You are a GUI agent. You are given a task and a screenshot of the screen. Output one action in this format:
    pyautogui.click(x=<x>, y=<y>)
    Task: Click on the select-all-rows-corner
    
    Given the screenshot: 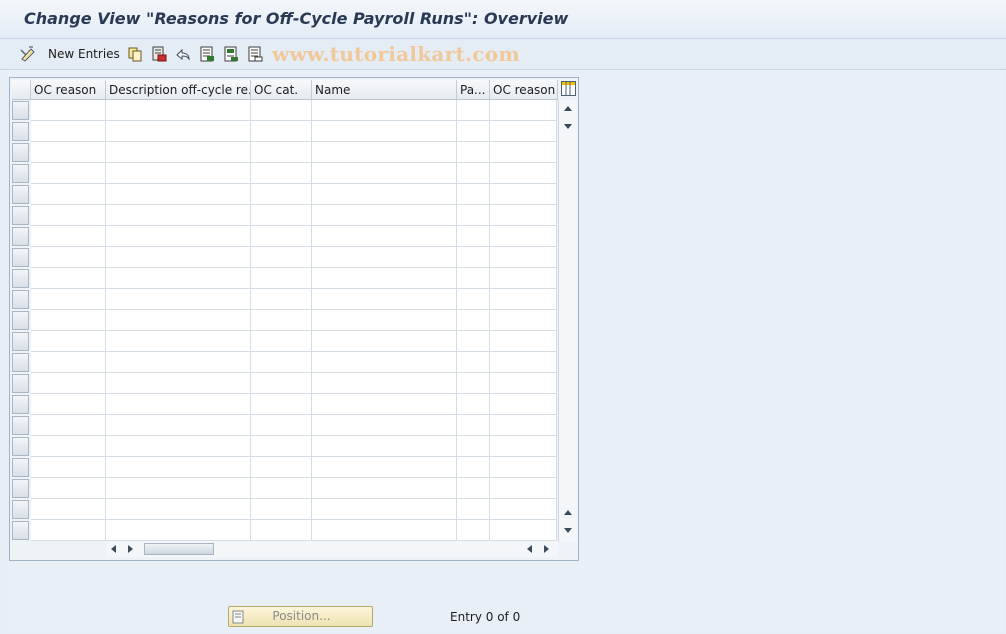 What is the action you would take?
    pyautogui.click(x=21, y=90)
    